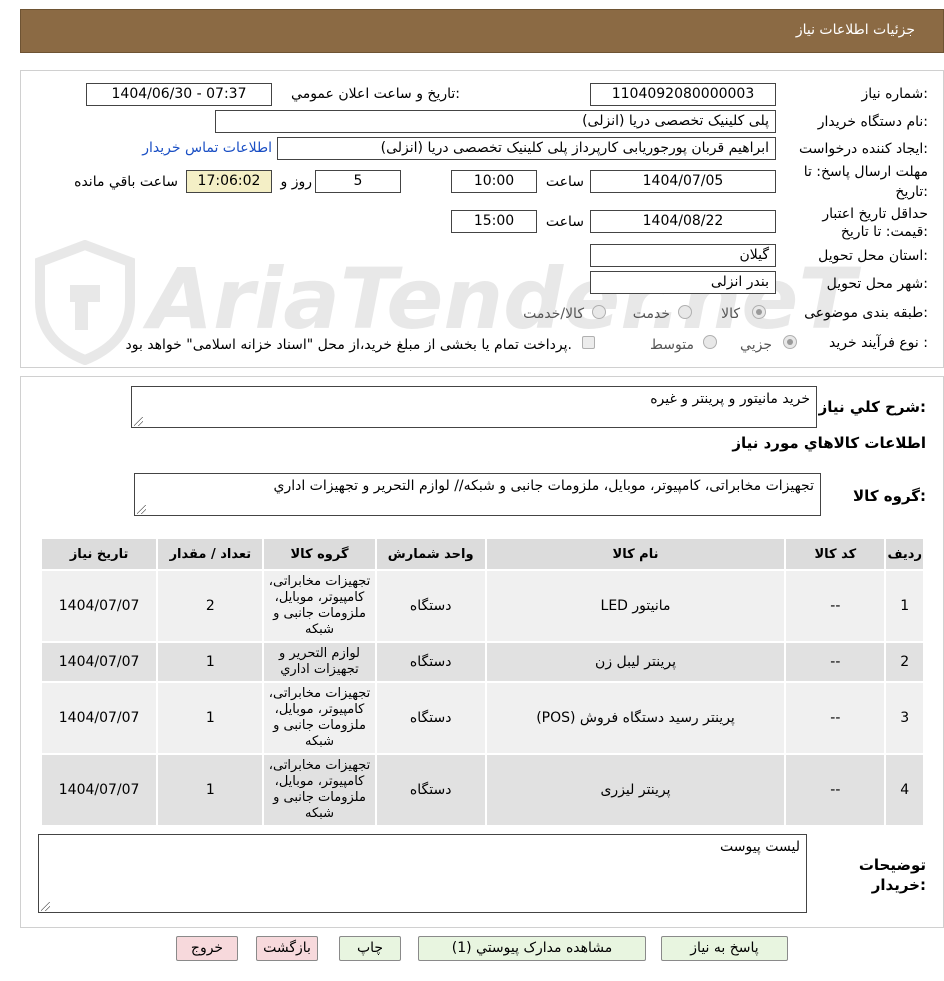 The width and height of the screenshot is (944, 981). I want to click on city-label: شهر محل تحويل:, so click(877, 284).